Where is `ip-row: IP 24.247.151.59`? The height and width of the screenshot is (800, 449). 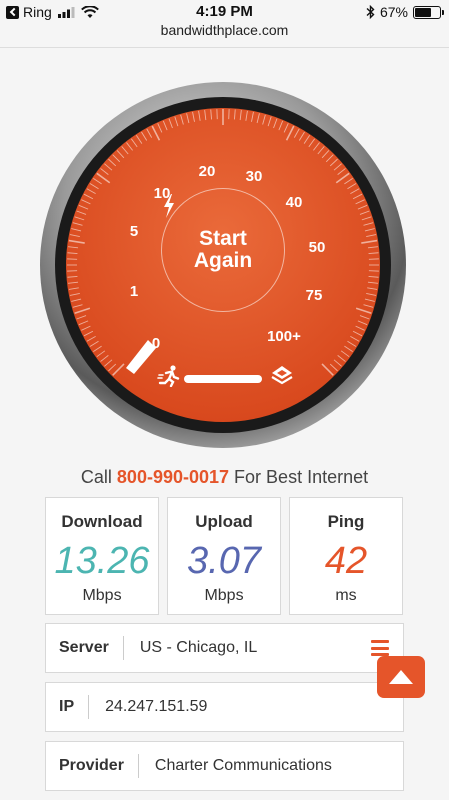 ip-row: IP 24.247.151.59 is located at coordinates (224, 707).